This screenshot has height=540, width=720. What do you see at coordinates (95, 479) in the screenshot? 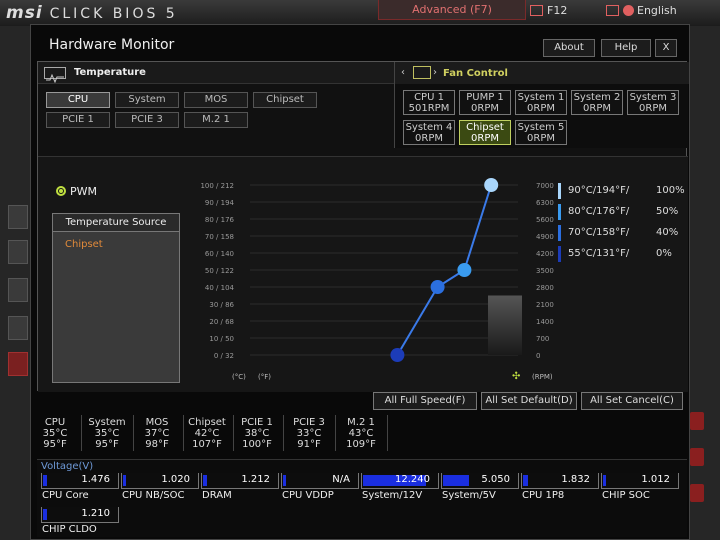
I see `voltage-value: 1.476` at bounding box center [95, 479].